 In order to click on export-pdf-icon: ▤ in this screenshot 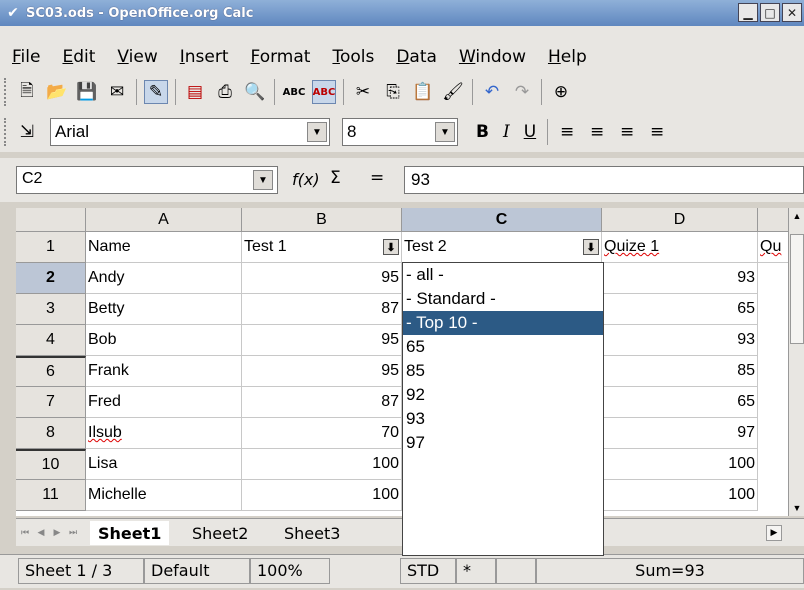, I will do `click(195, 92)`.